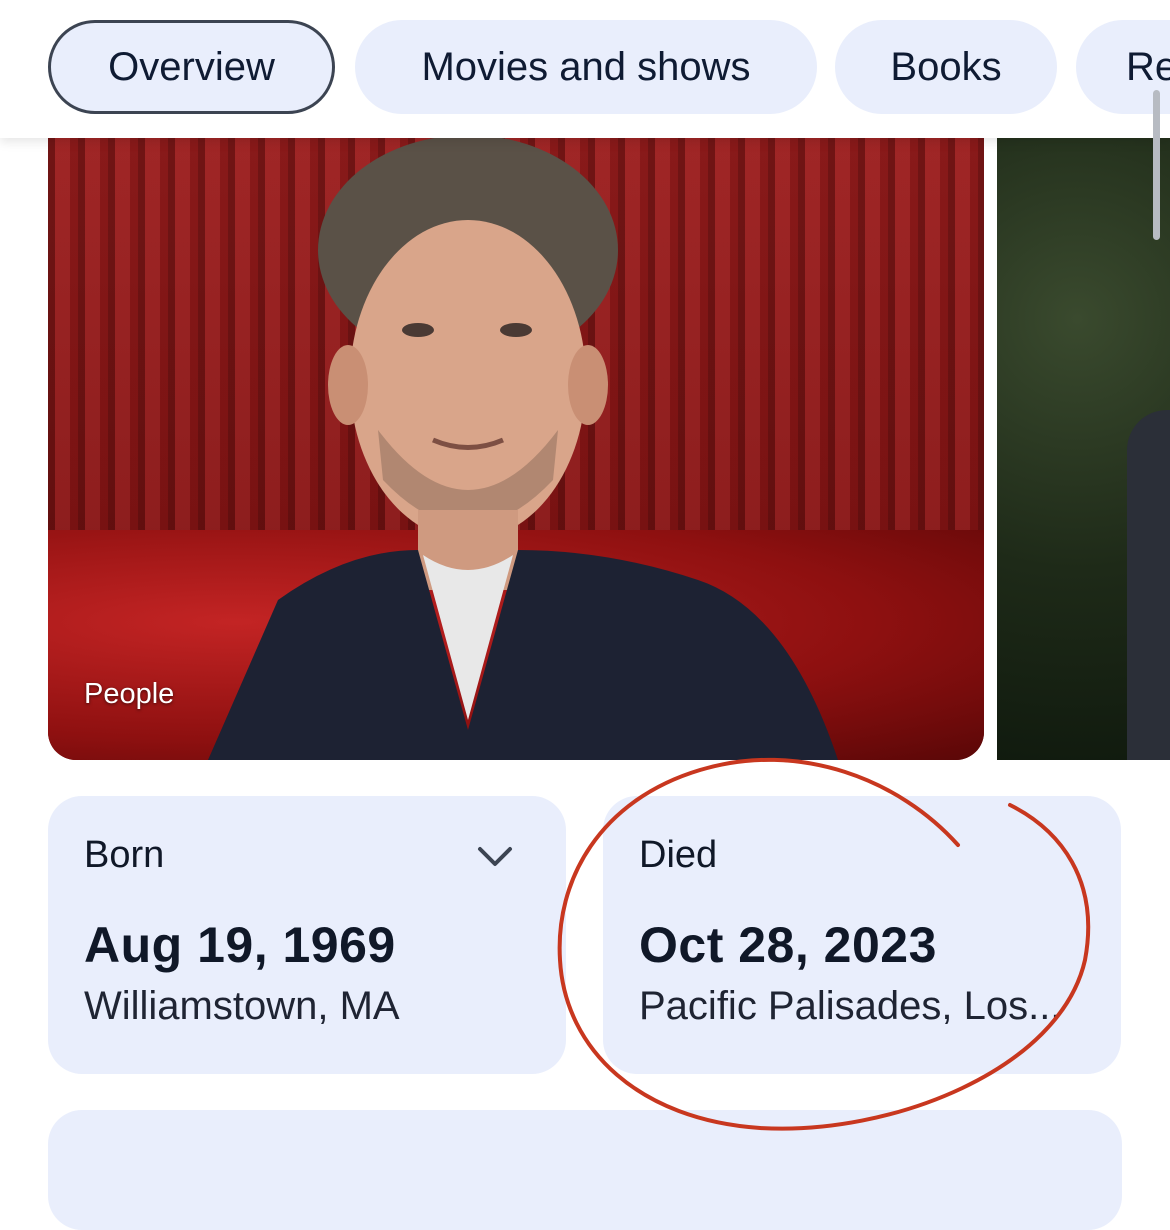  I want to click on side-figure, so click(1148, 585).